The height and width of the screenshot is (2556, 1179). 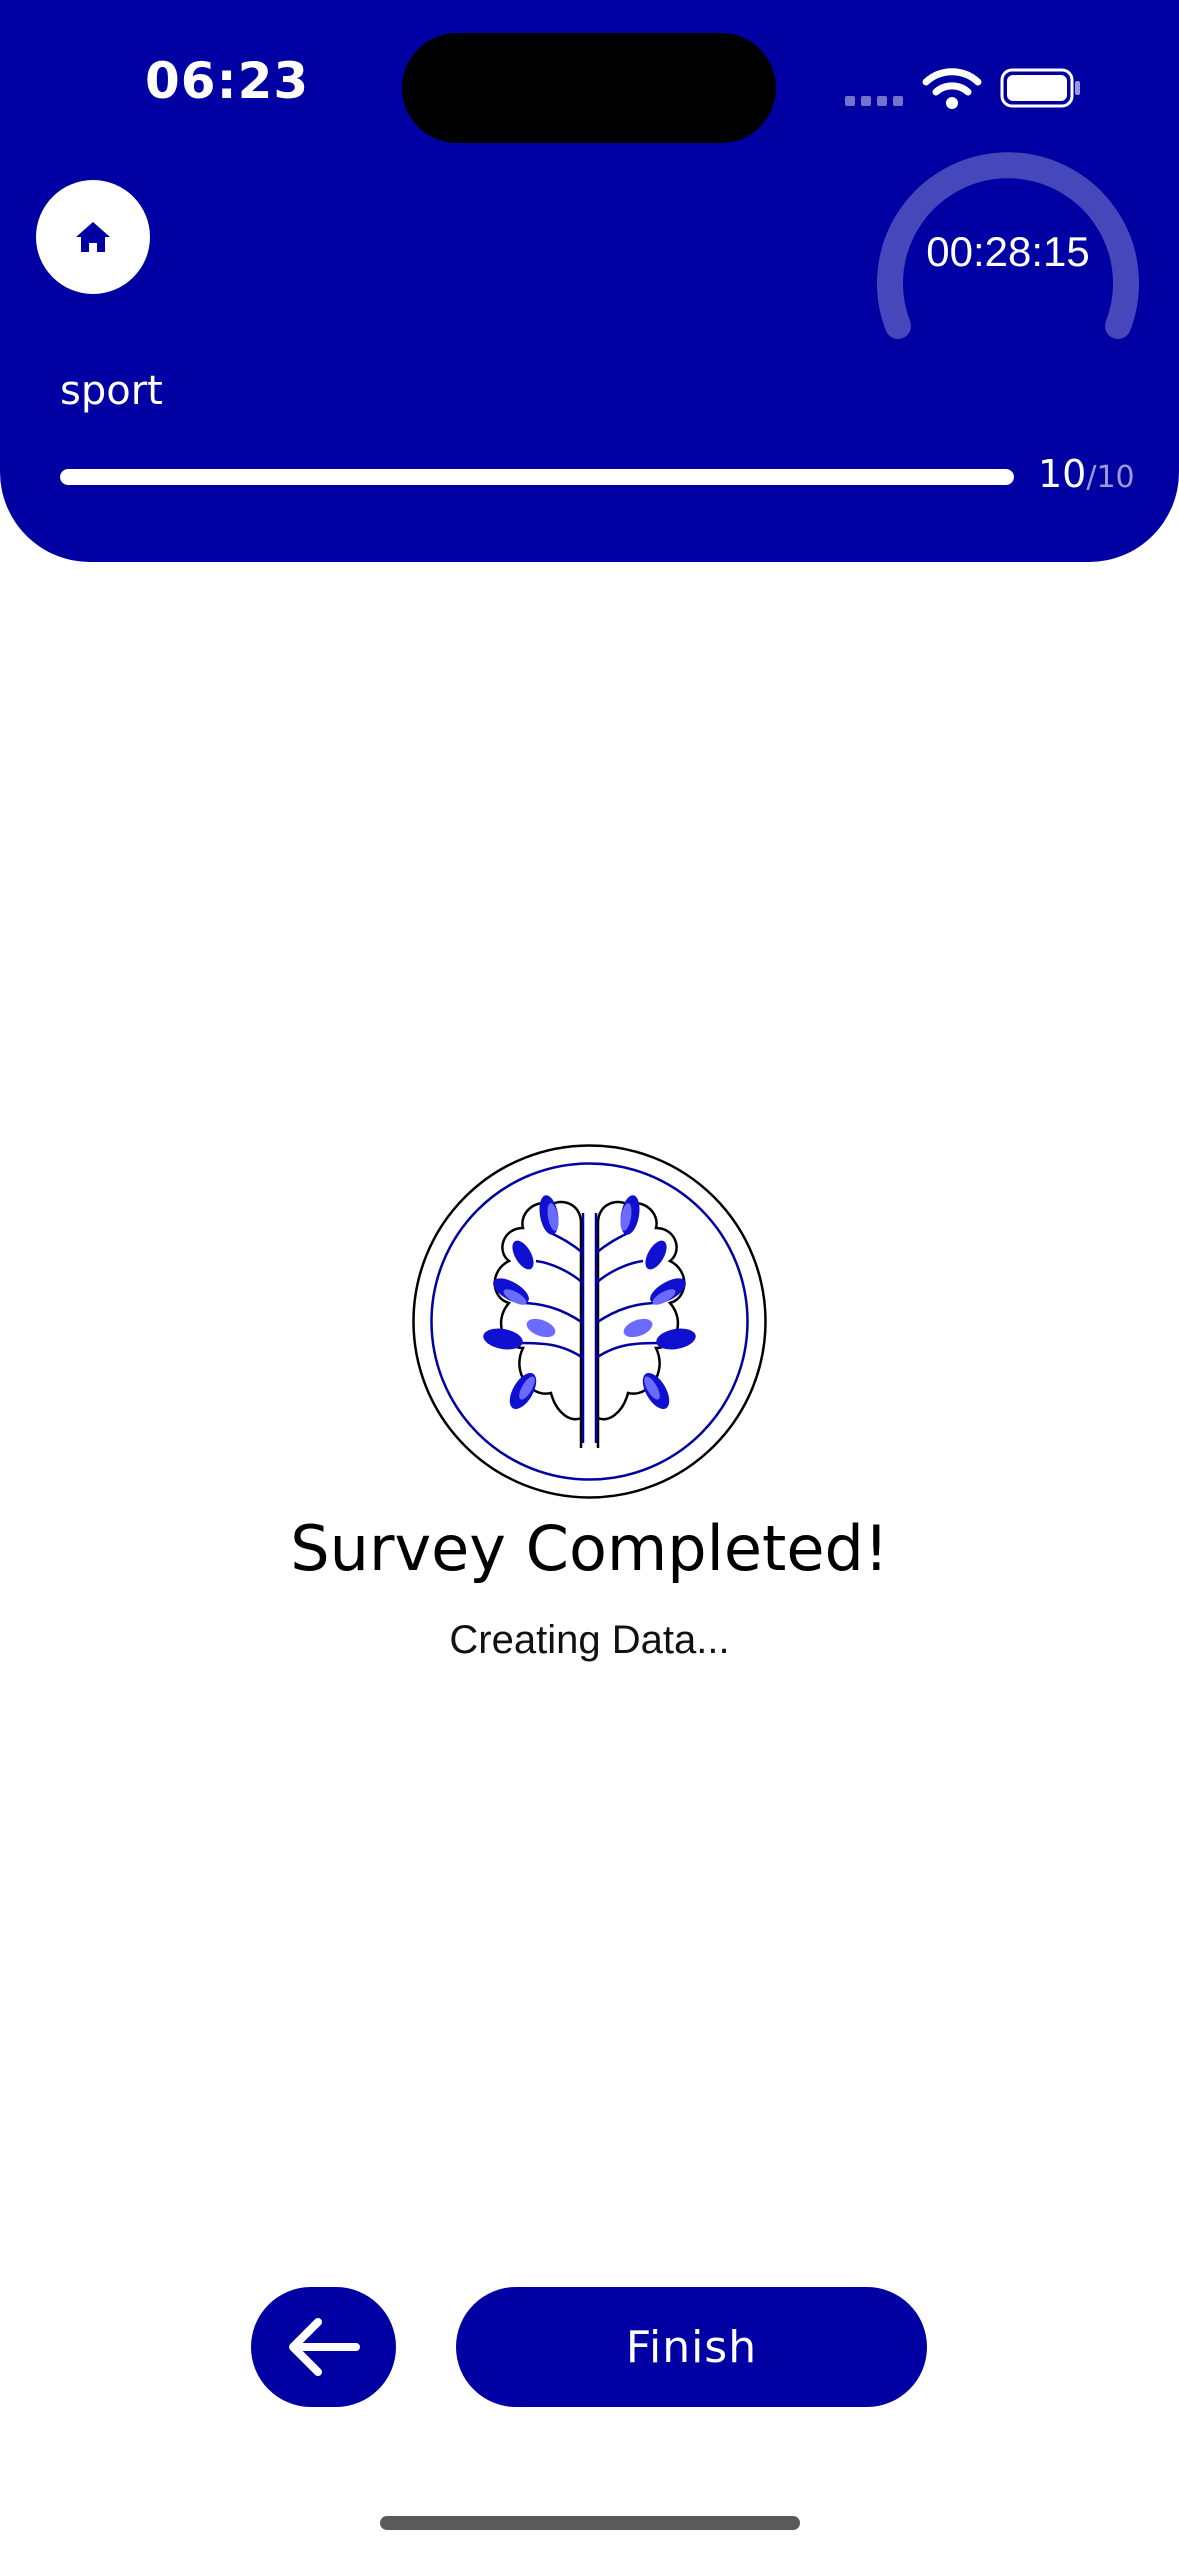 I want to click on progress-fill, so click(x=537, y=477).